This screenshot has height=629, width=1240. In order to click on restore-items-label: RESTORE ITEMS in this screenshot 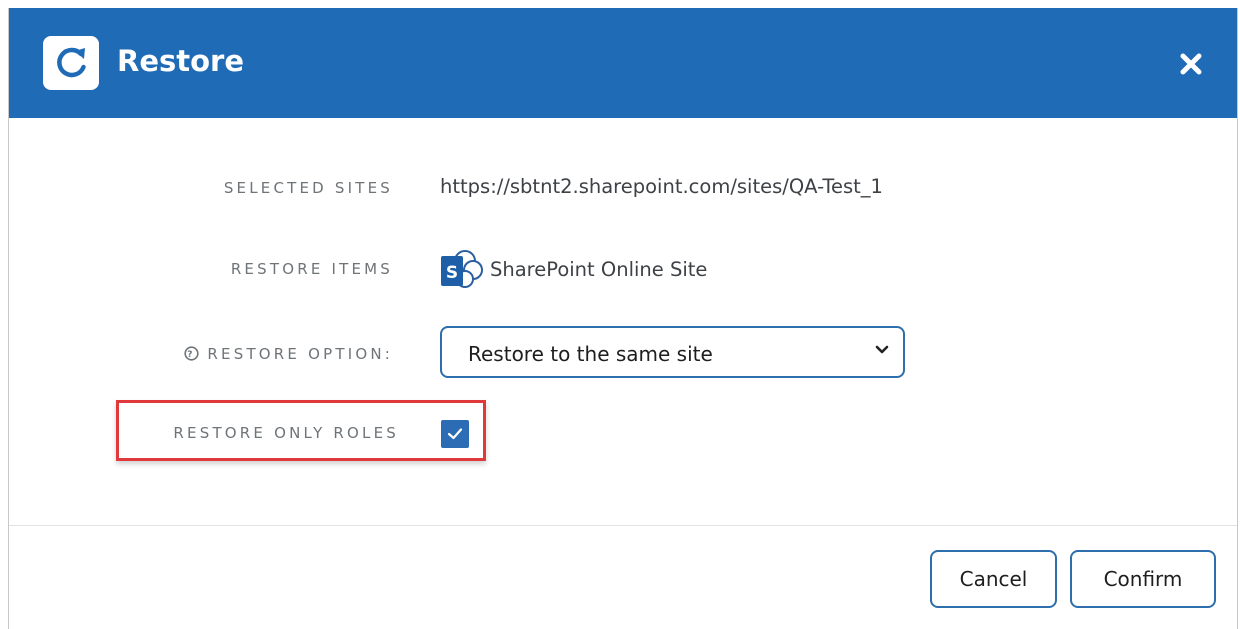, I will do `click(311, 269)`.